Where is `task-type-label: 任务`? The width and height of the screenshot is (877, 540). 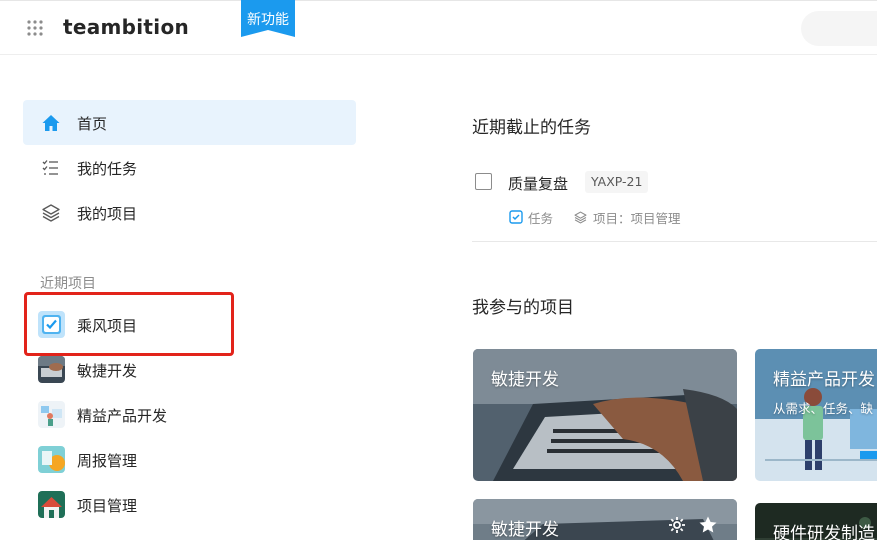
task-type-label: 任务 is located at coordinates (541, 218).